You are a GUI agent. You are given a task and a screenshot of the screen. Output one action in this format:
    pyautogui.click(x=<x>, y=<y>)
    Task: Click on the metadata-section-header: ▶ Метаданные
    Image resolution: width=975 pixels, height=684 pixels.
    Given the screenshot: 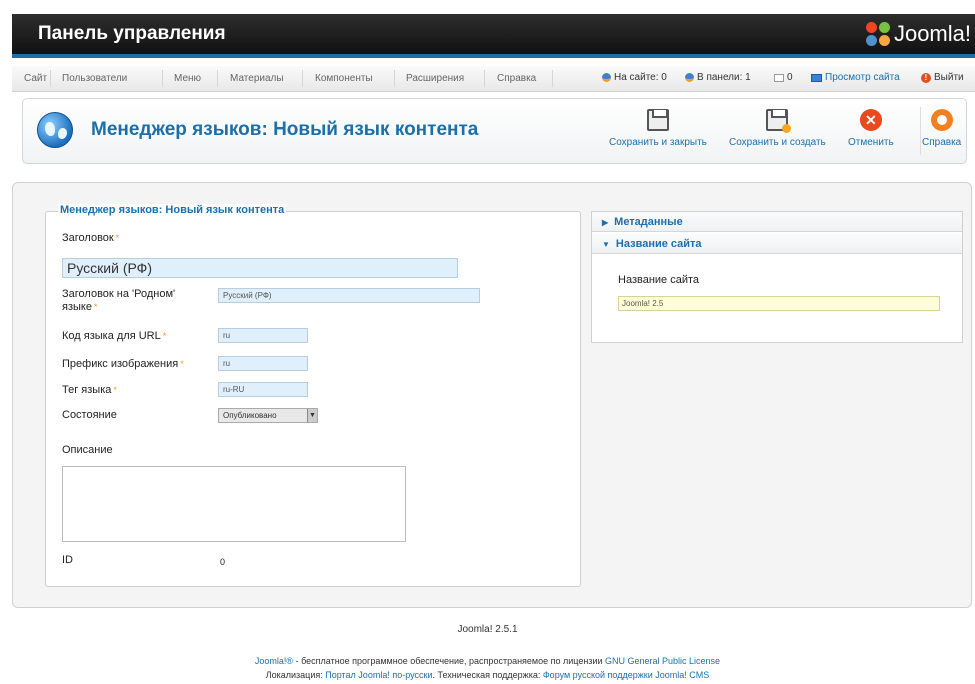 What is the action you would take?
    pyautogui.click(x=777, y=222)
    